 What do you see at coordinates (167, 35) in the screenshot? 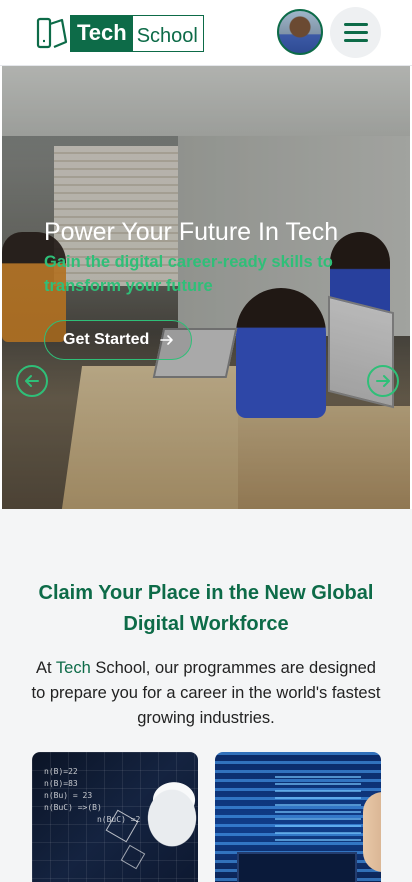
I see `logo-school-text: School` at bounding box center [167, 35].